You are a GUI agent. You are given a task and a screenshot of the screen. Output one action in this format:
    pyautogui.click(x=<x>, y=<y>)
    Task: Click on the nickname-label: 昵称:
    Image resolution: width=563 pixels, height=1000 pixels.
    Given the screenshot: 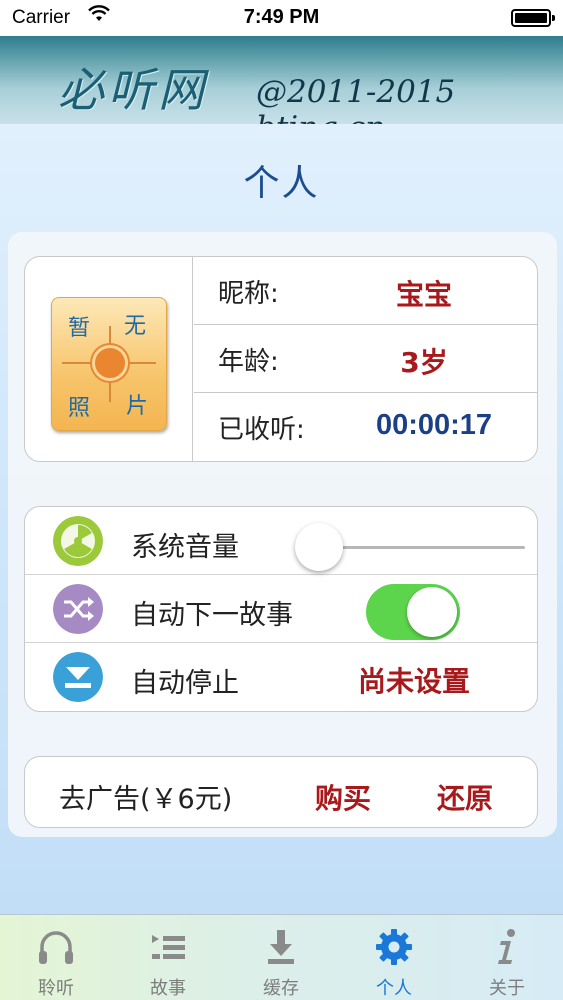 What is the action you would take?
    pyautogui.click(x=248, y=294)
    